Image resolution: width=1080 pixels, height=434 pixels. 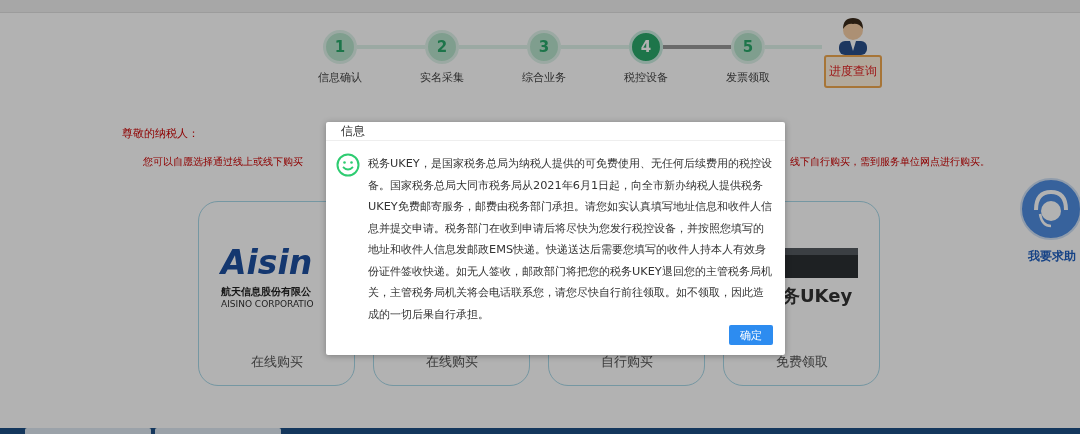 I want to click on notice-greeting: 尊敬的纳税人：, so click(x=160, y=134).